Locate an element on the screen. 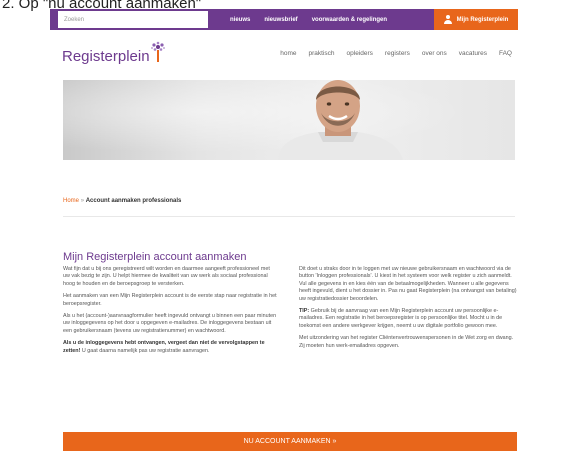 The height and width of the screenshot is (451, 566). hero-image is located at coordinates (289, 120).